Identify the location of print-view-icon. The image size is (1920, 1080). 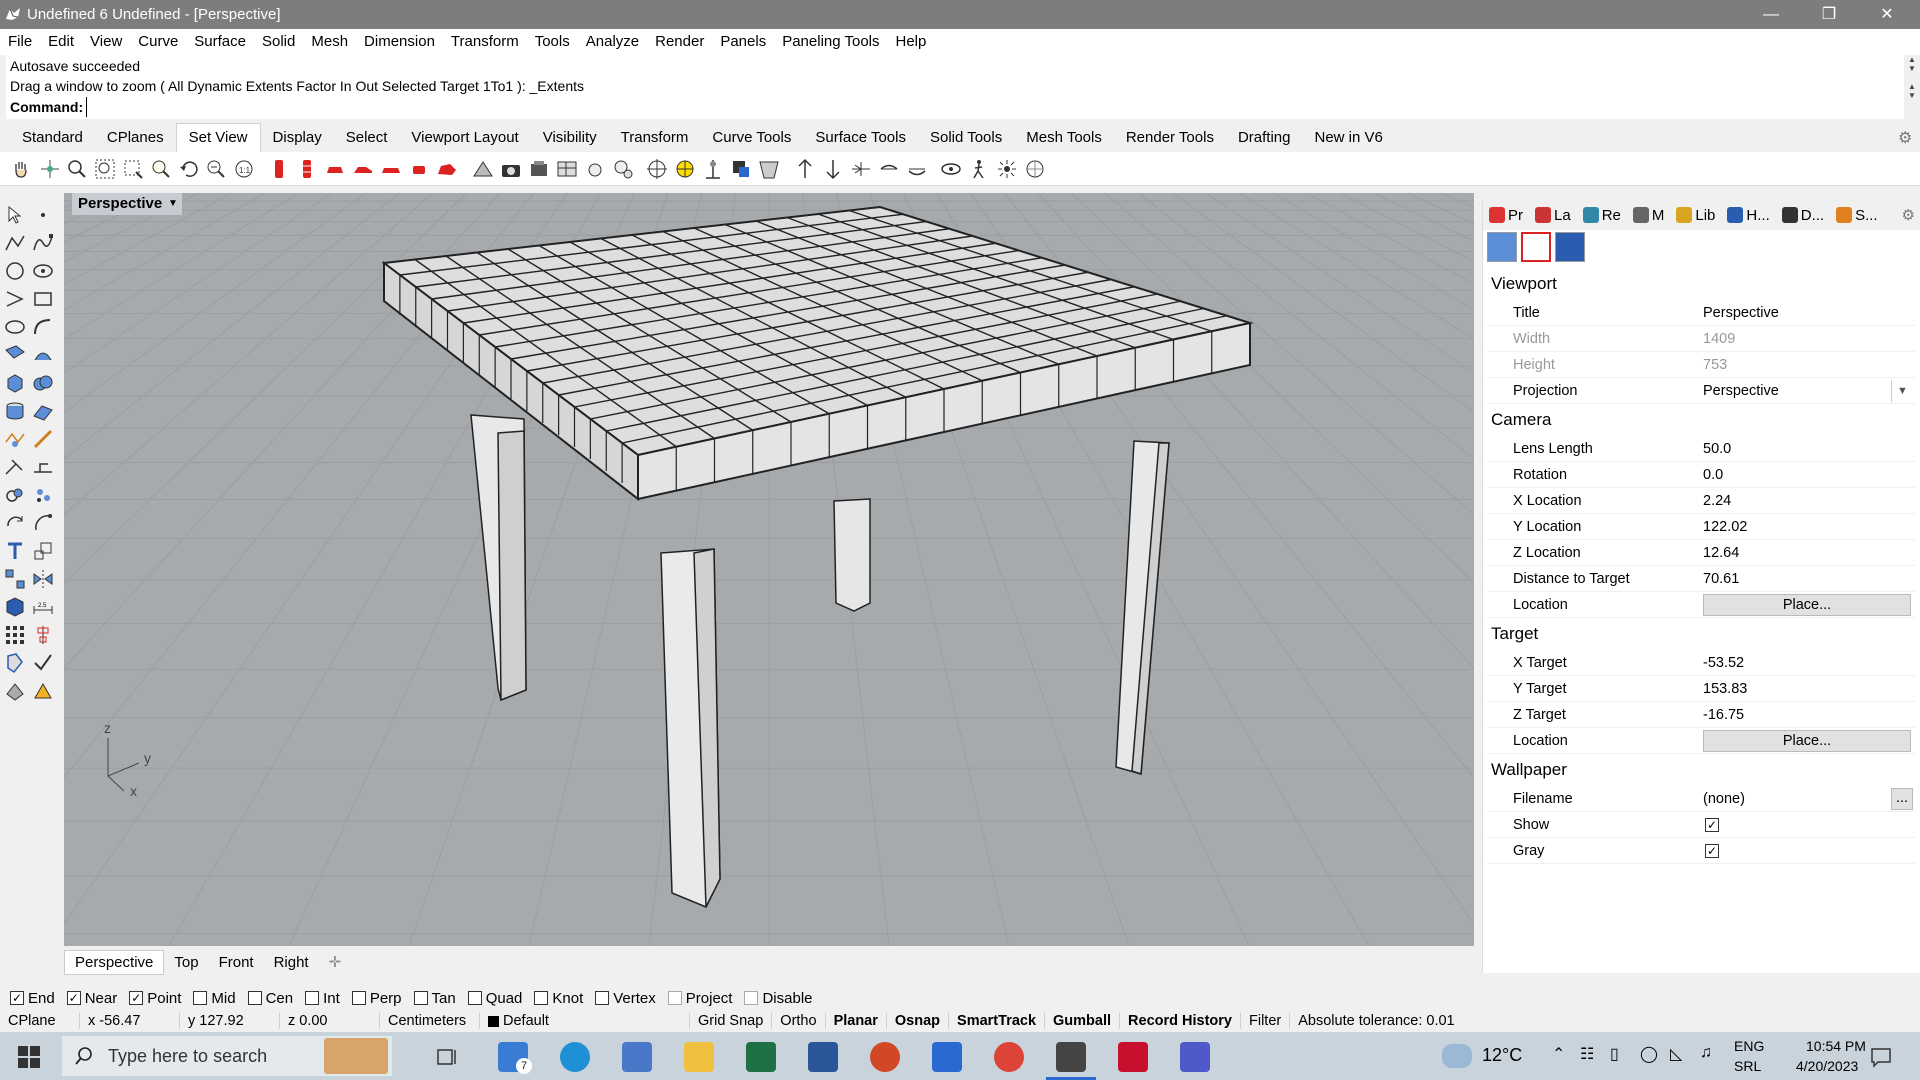
(567, 169).